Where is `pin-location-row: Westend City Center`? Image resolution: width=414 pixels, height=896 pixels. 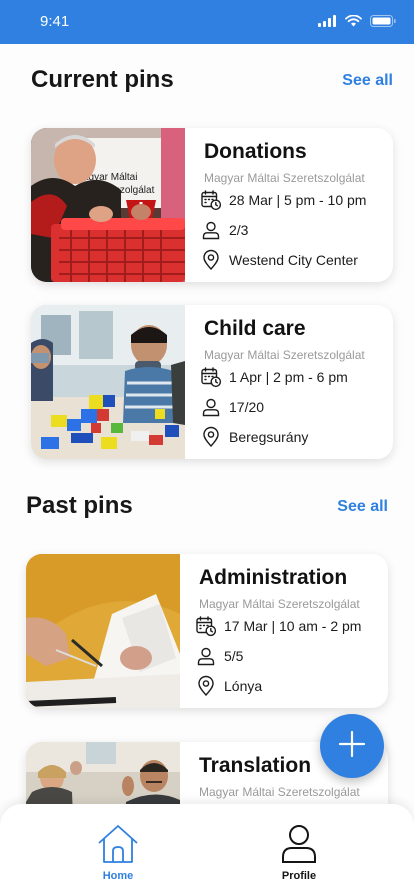 pin-location-row: Westend City Center is located at coordinates (279, 260).